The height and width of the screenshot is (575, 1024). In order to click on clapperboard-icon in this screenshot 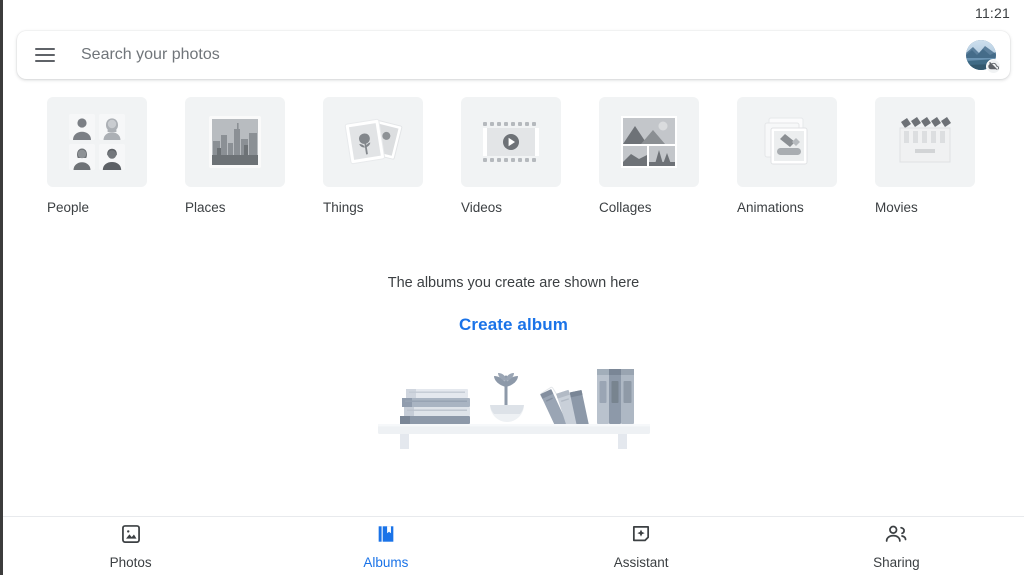, I will do `click(925, 142)`.